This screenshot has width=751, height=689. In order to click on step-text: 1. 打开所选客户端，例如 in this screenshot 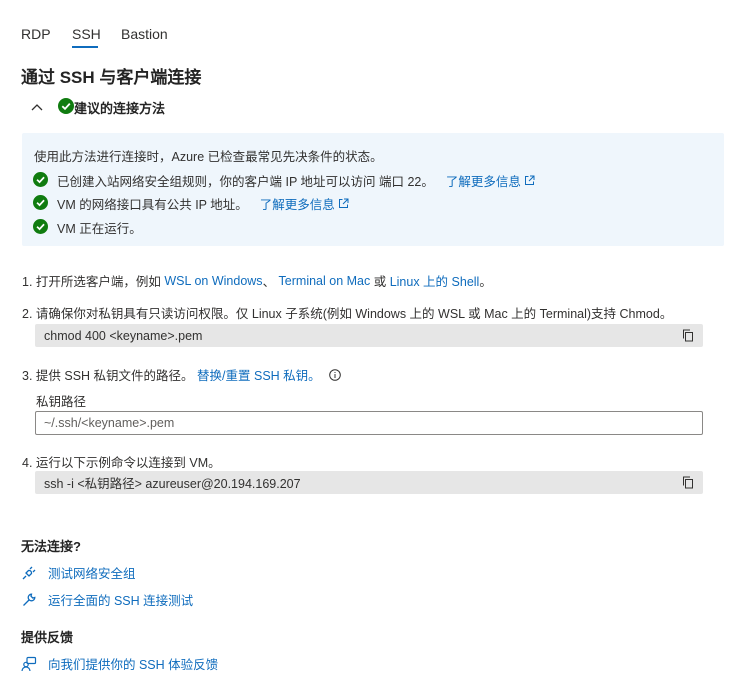, I will do `click(93, 282)`.